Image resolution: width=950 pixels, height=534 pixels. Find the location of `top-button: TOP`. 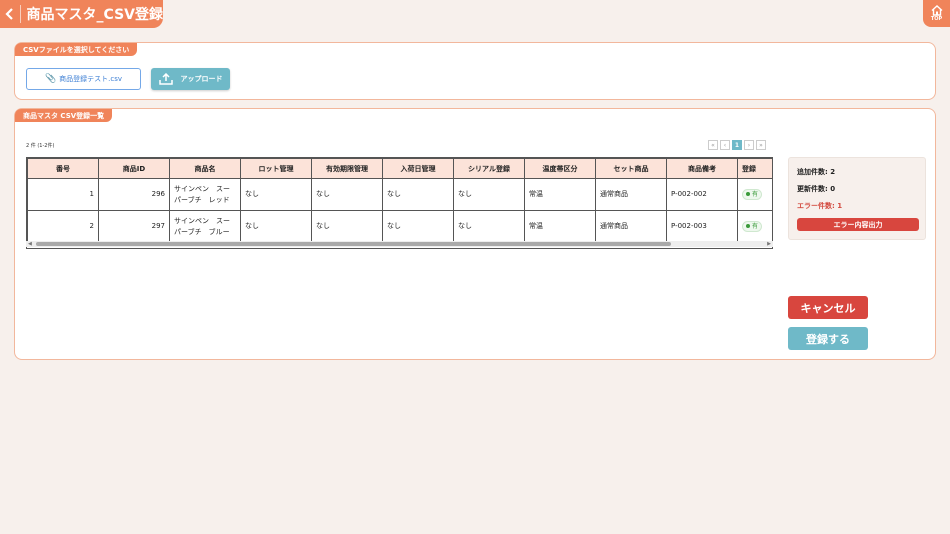

top-button: TOP is located at coordinates (936, 13).